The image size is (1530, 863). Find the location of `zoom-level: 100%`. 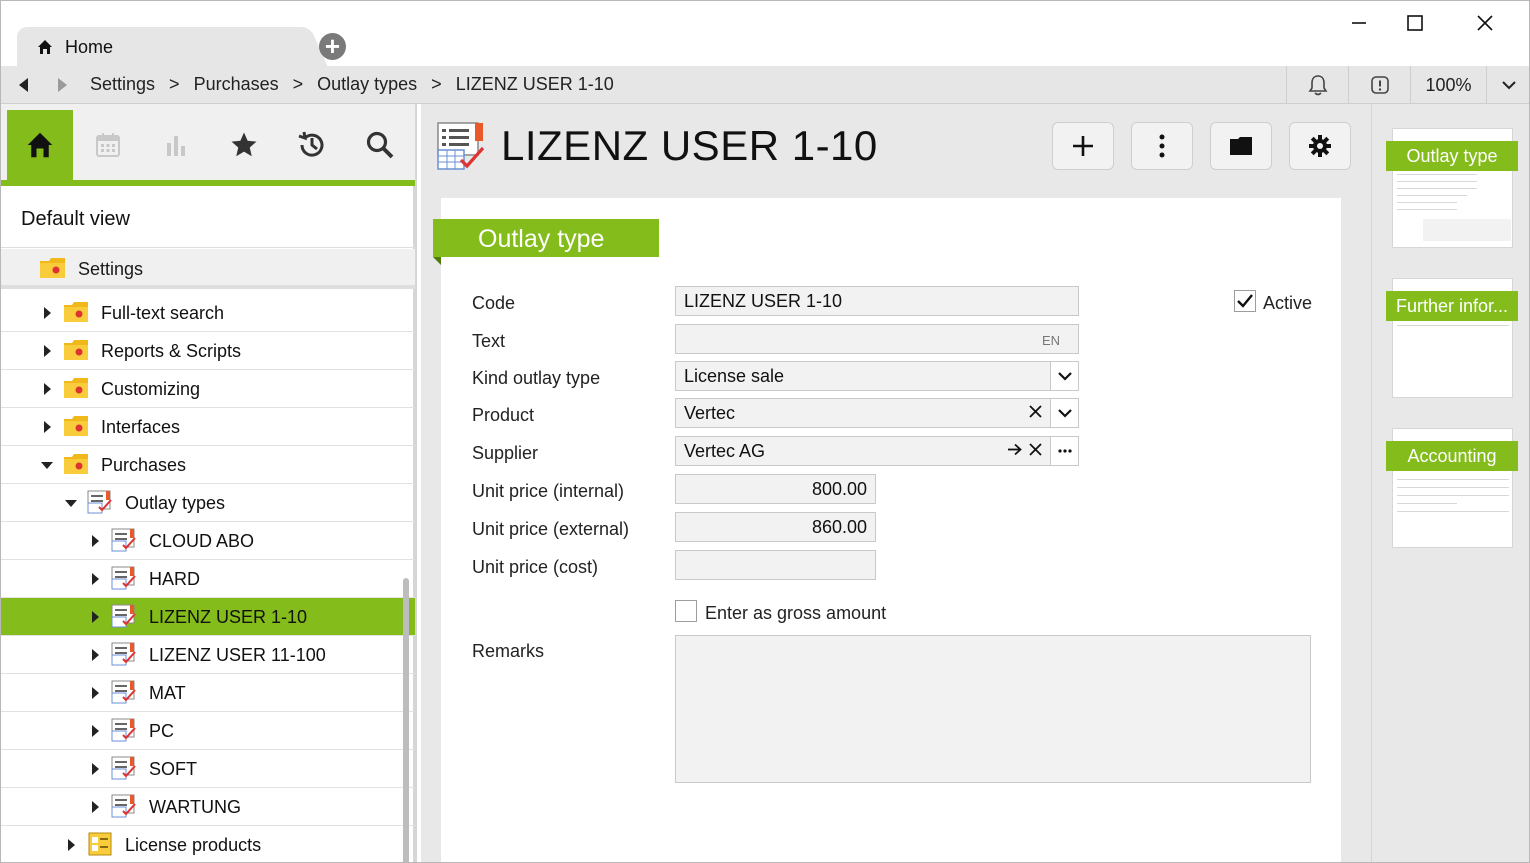

zoom-level: 100% is located at coordinates (1448, 85).